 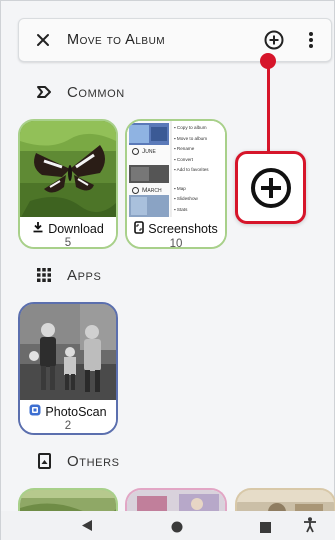 I want to click on add-album-button, so click(x=274, y=40).